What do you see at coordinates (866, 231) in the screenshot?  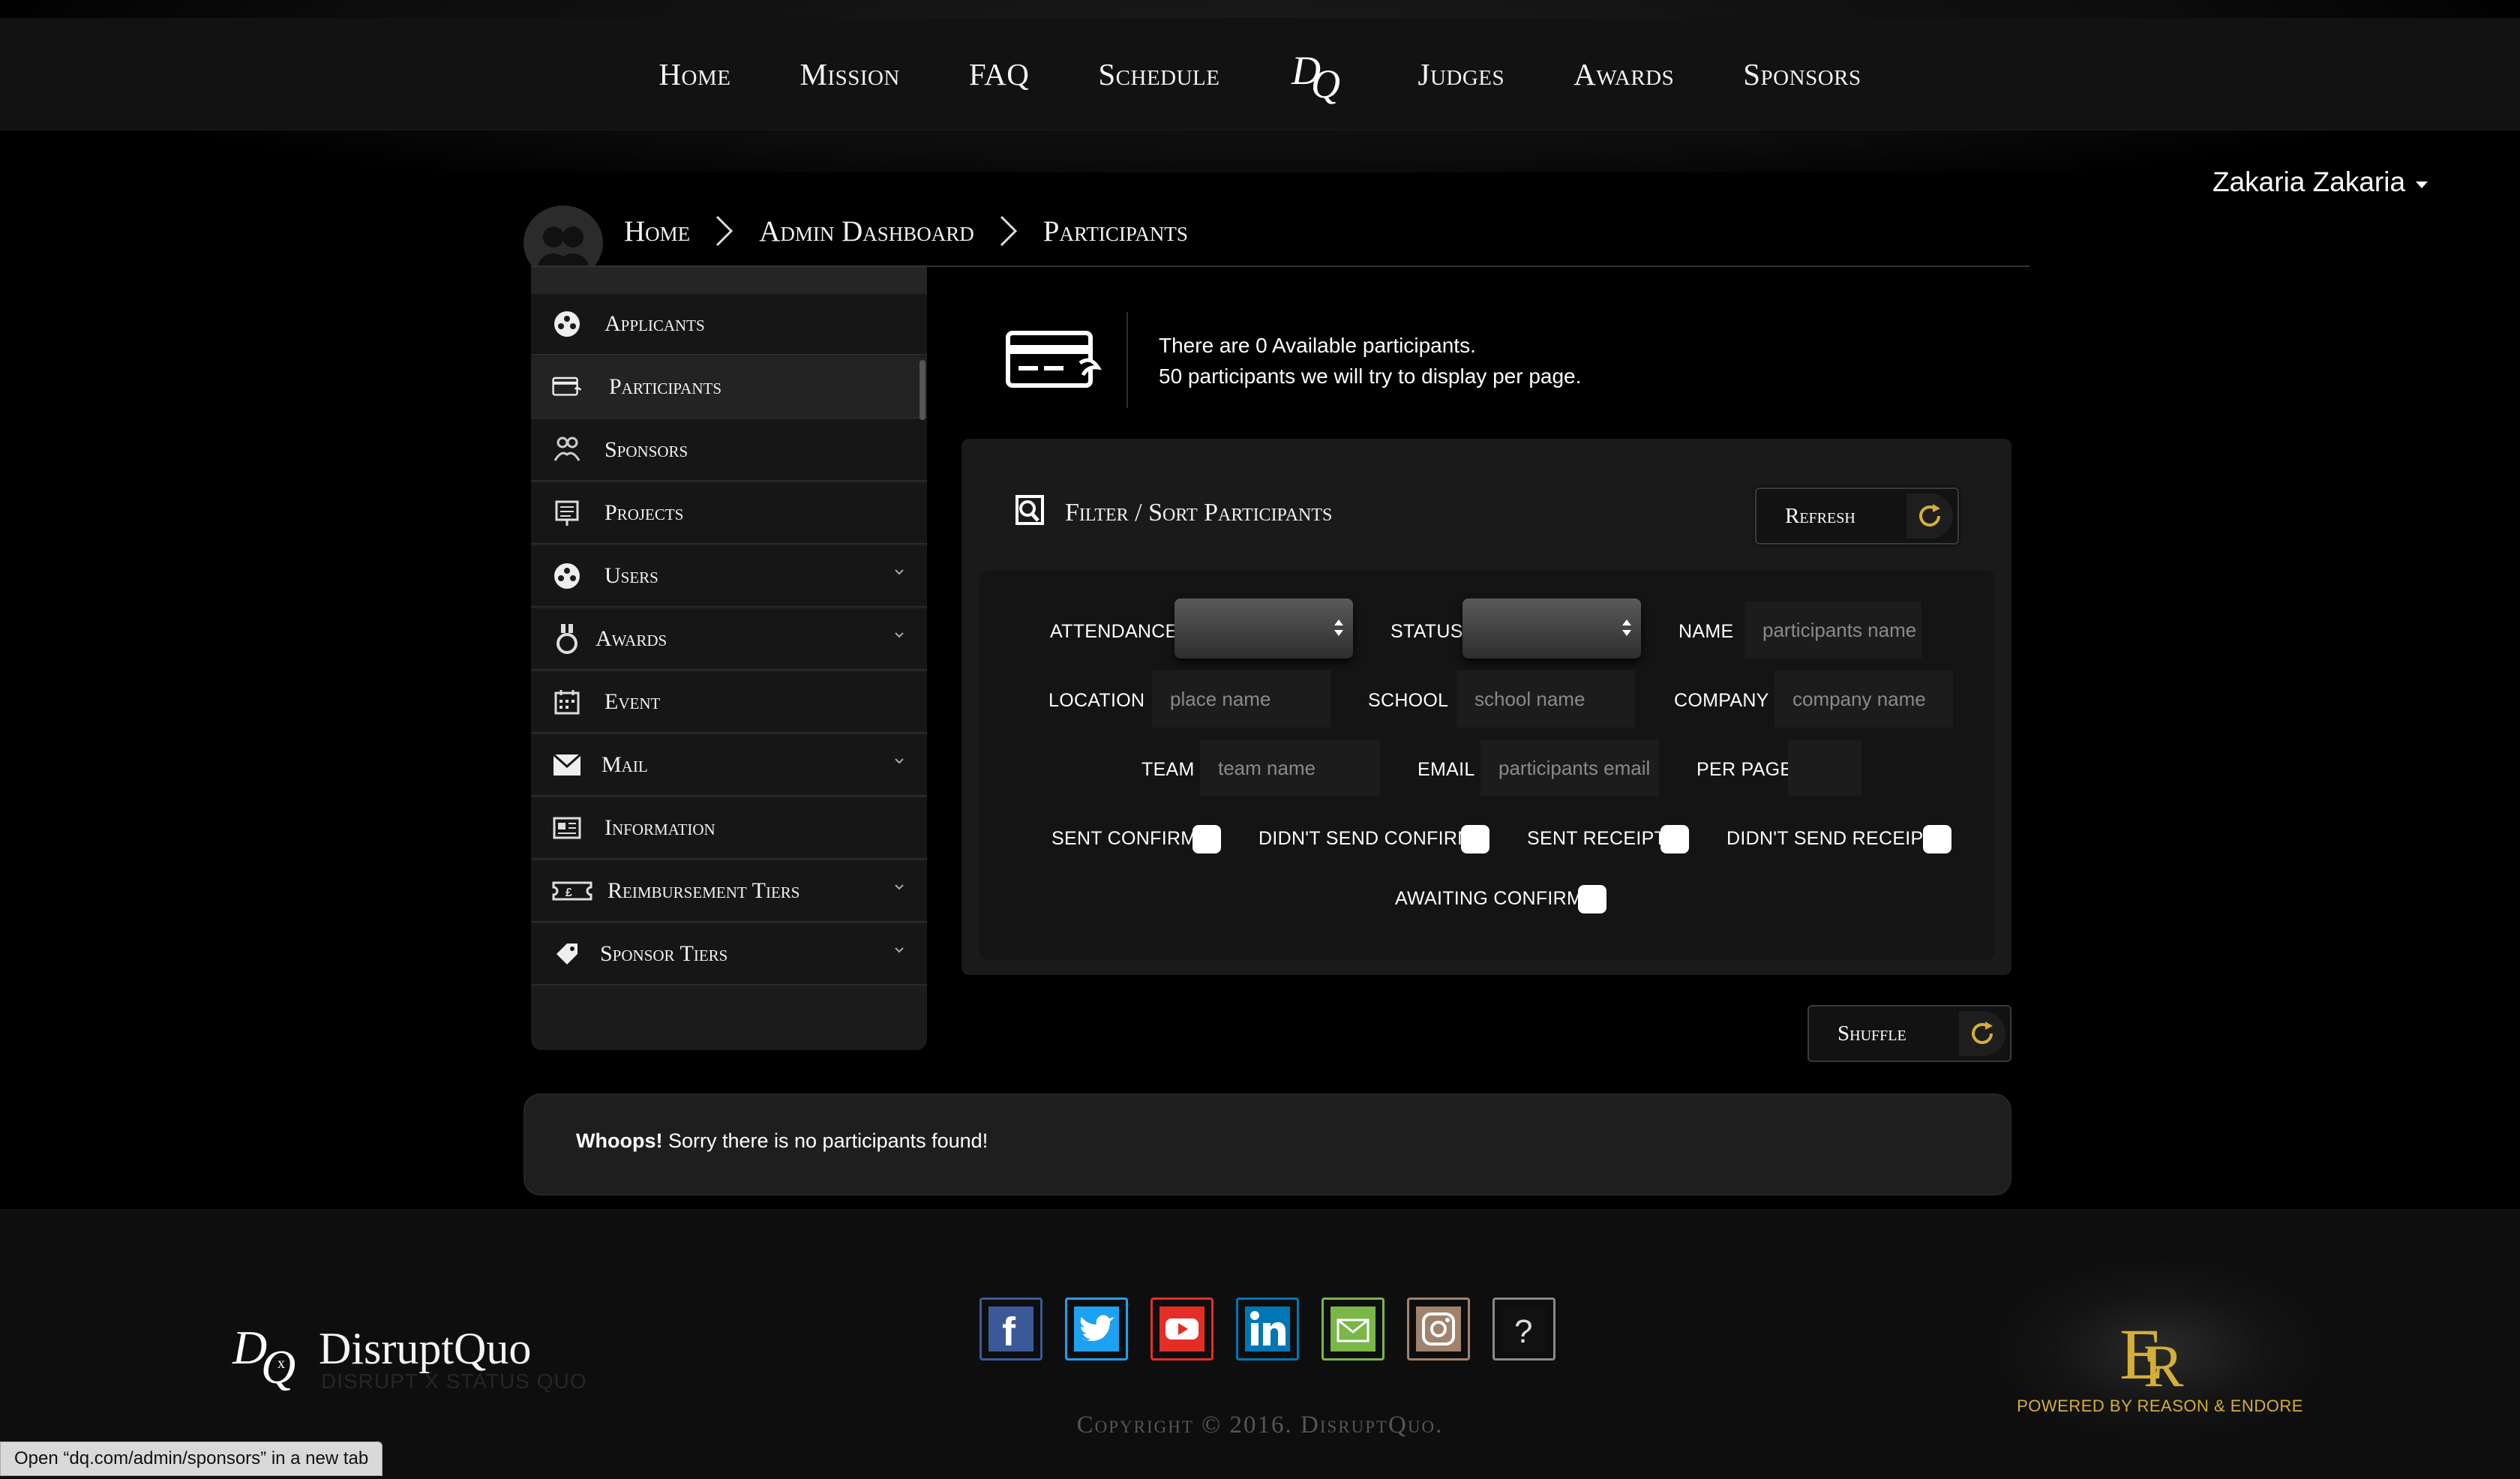 I see `breadcrumb-admin-dashboard: Admin Dashboard` at bounding box center [866, 231].